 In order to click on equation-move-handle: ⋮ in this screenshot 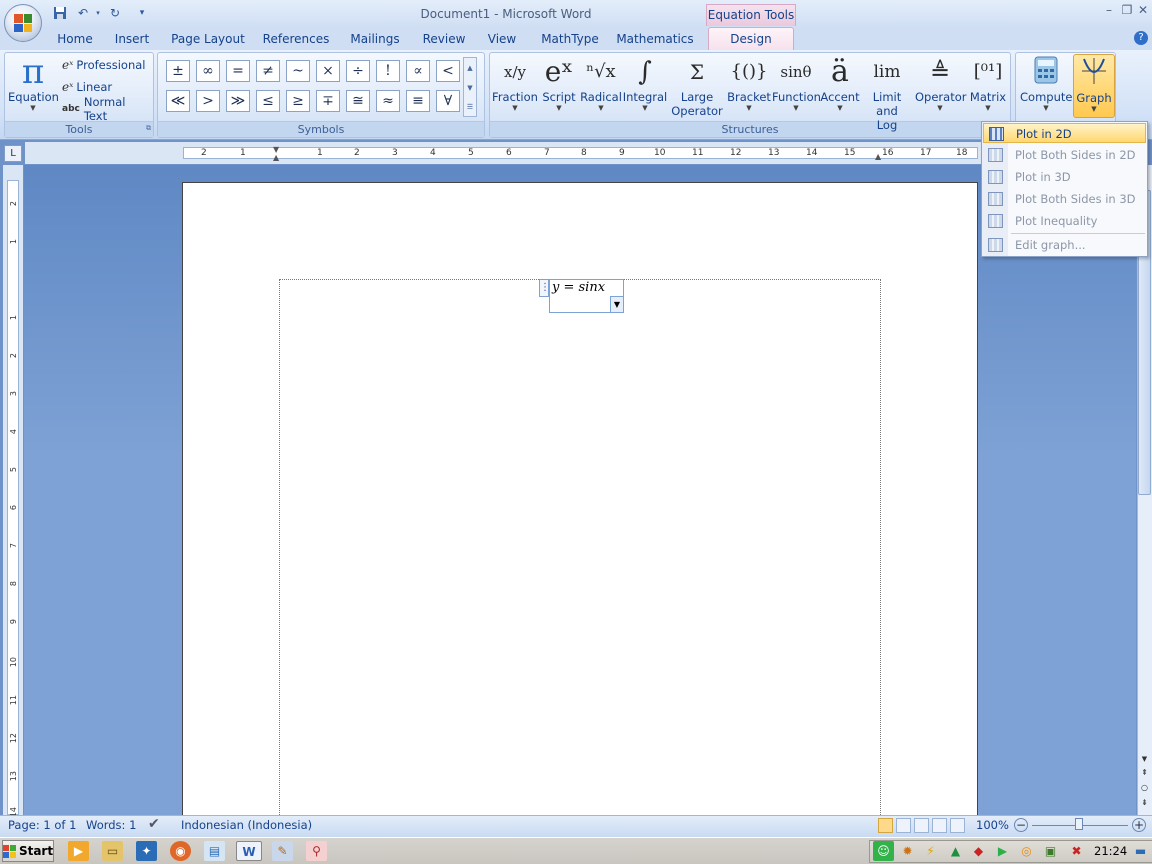, I will do `click(544, 288)`.